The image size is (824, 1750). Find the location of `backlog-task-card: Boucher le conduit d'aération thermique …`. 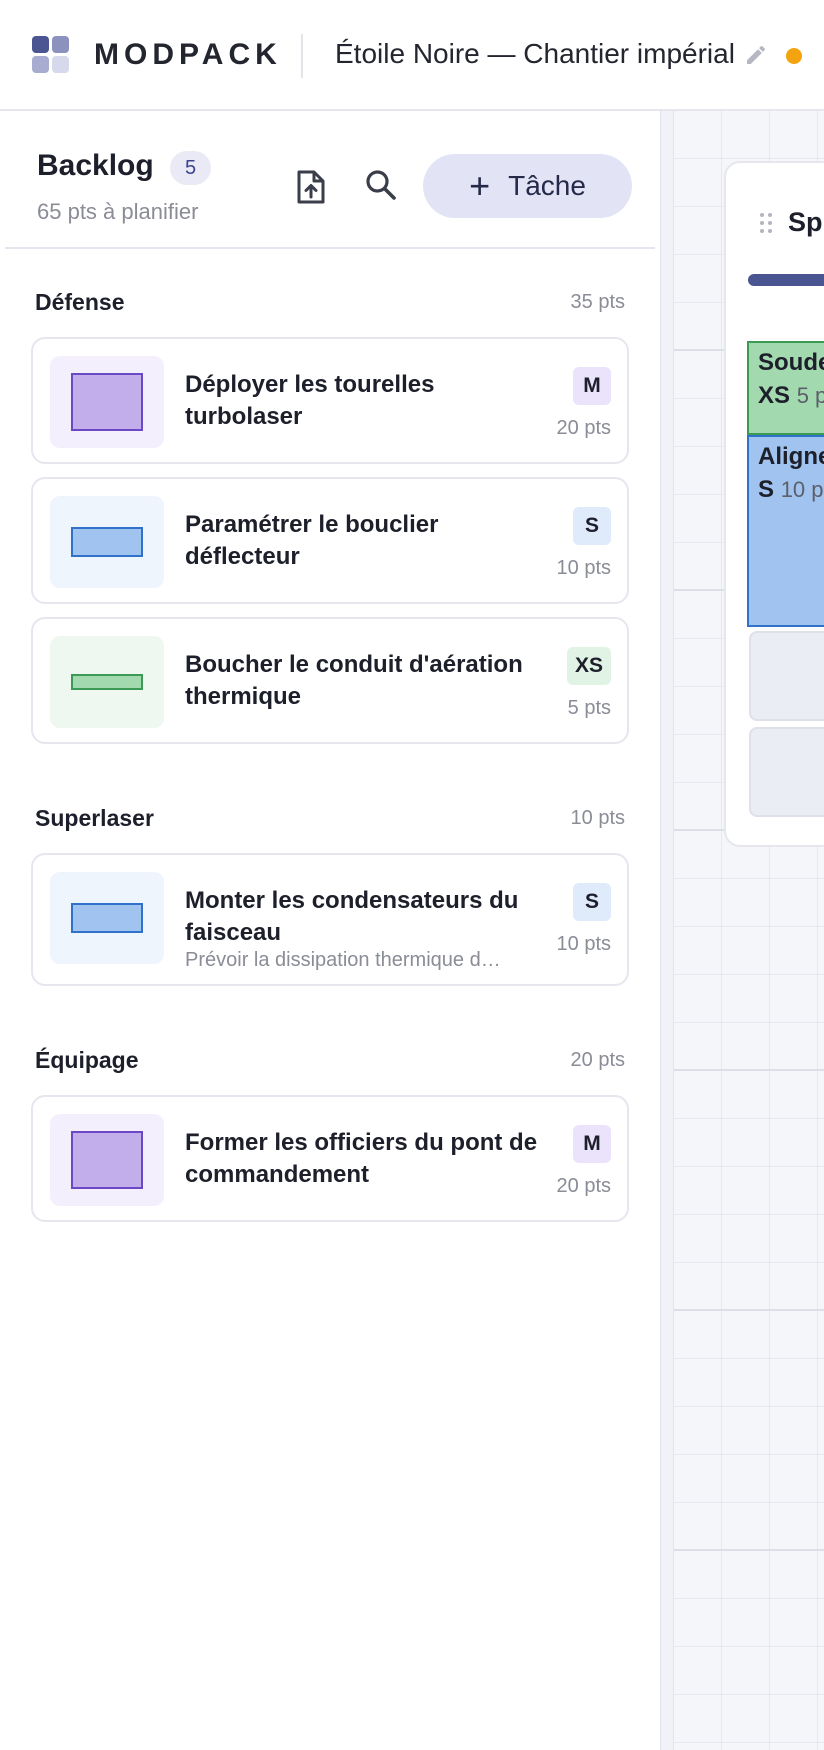

backlog-task-card: Boucher le conduit d'aération thermique … is located at coordinates (330, 680).